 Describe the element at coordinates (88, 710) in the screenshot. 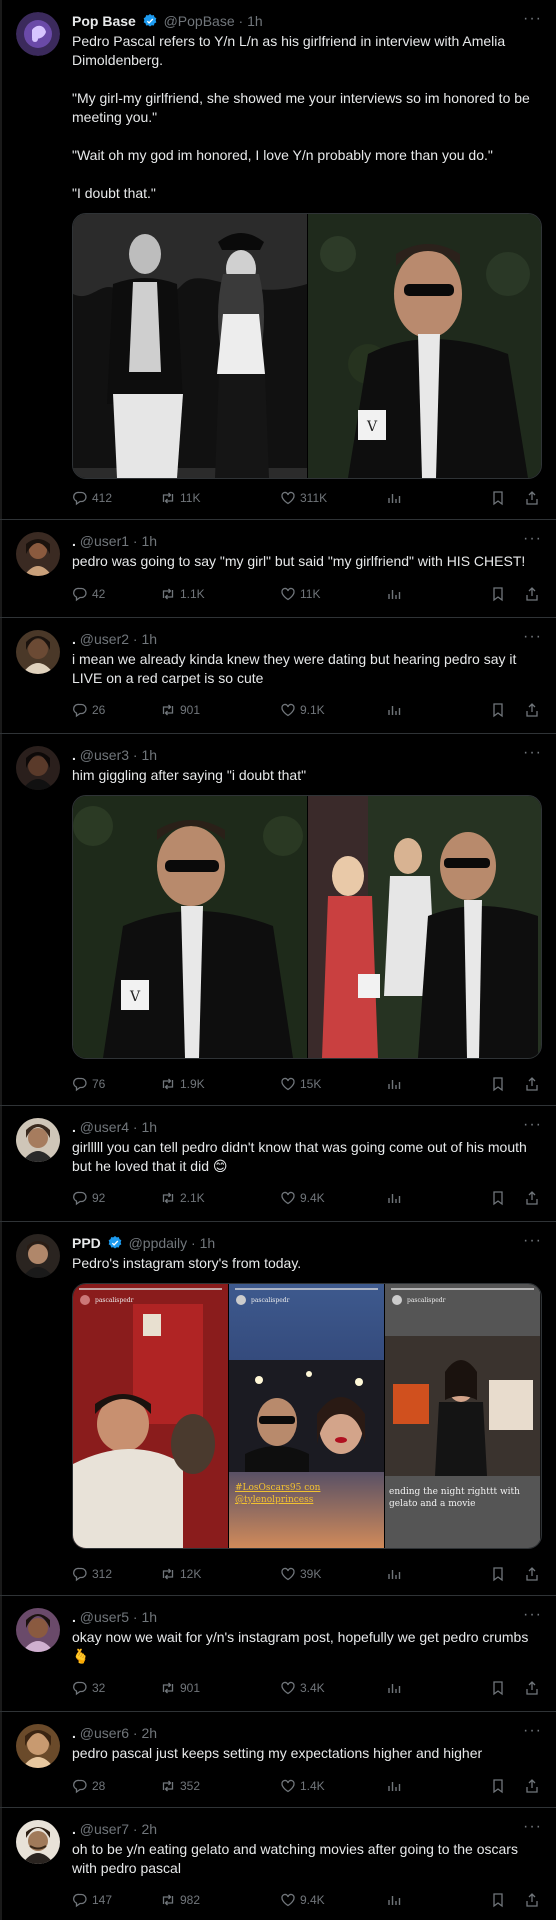

I see `reply-button: 26` at that location.